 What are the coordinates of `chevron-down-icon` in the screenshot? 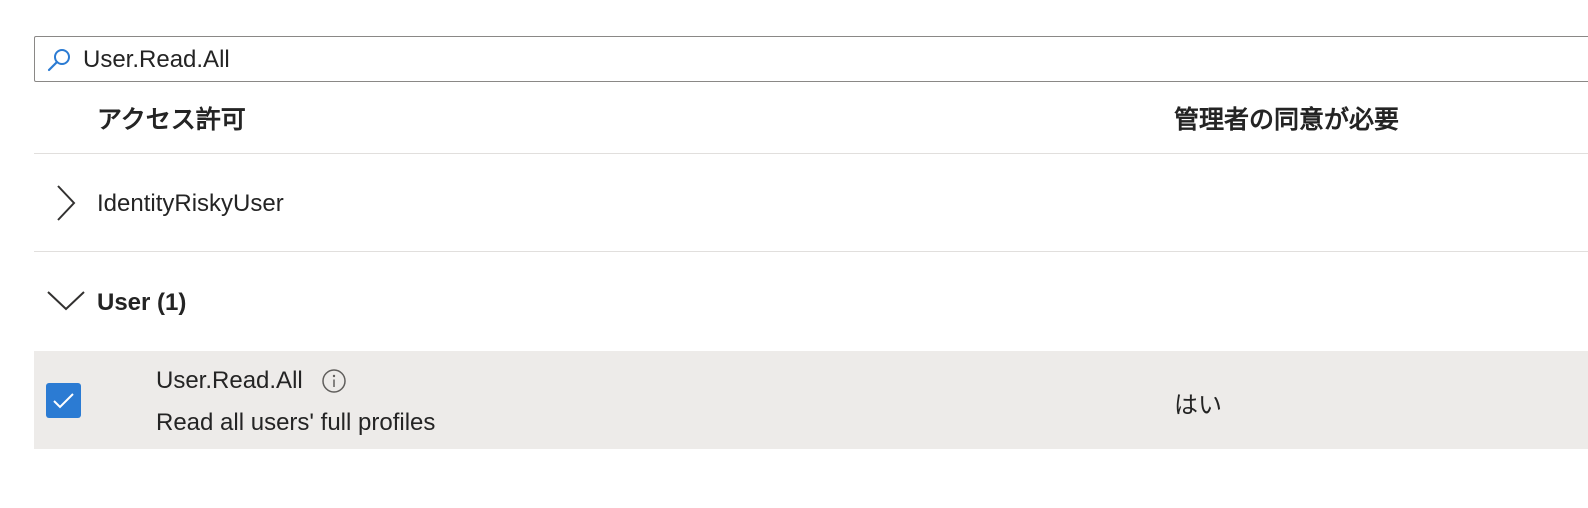 It's located at (66, 302).